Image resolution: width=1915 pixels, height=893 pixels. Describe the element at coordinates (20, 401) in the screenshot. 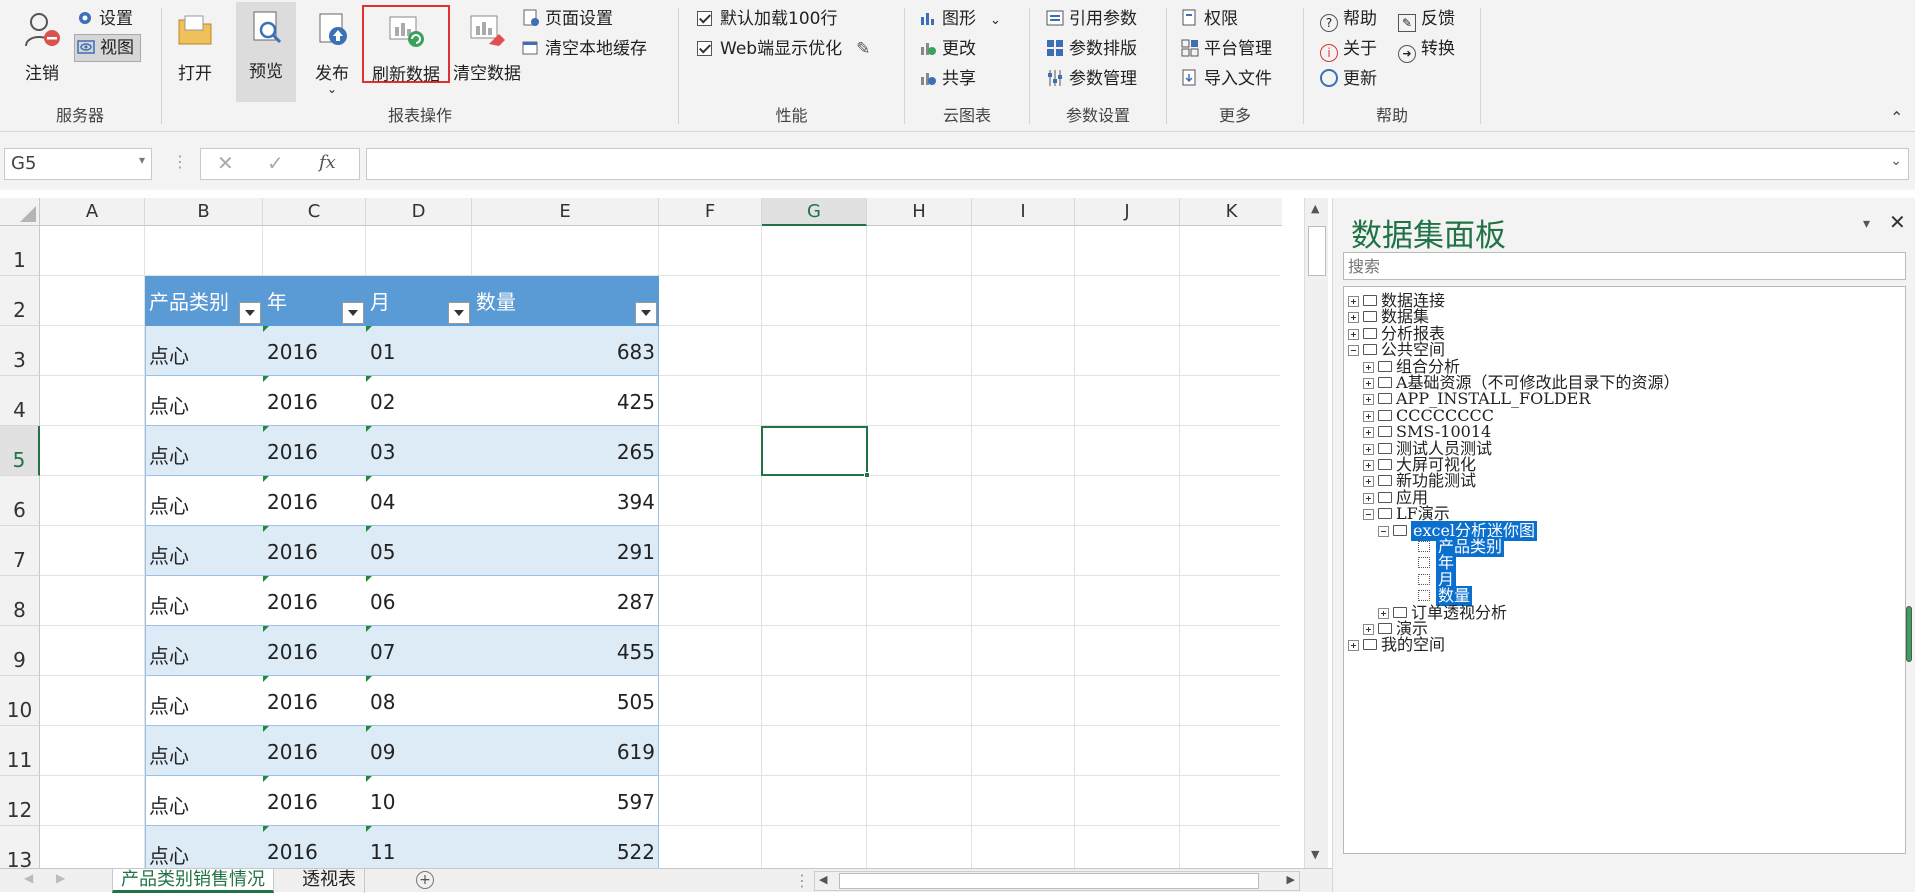

I see `row-header-4: 4` at that location.